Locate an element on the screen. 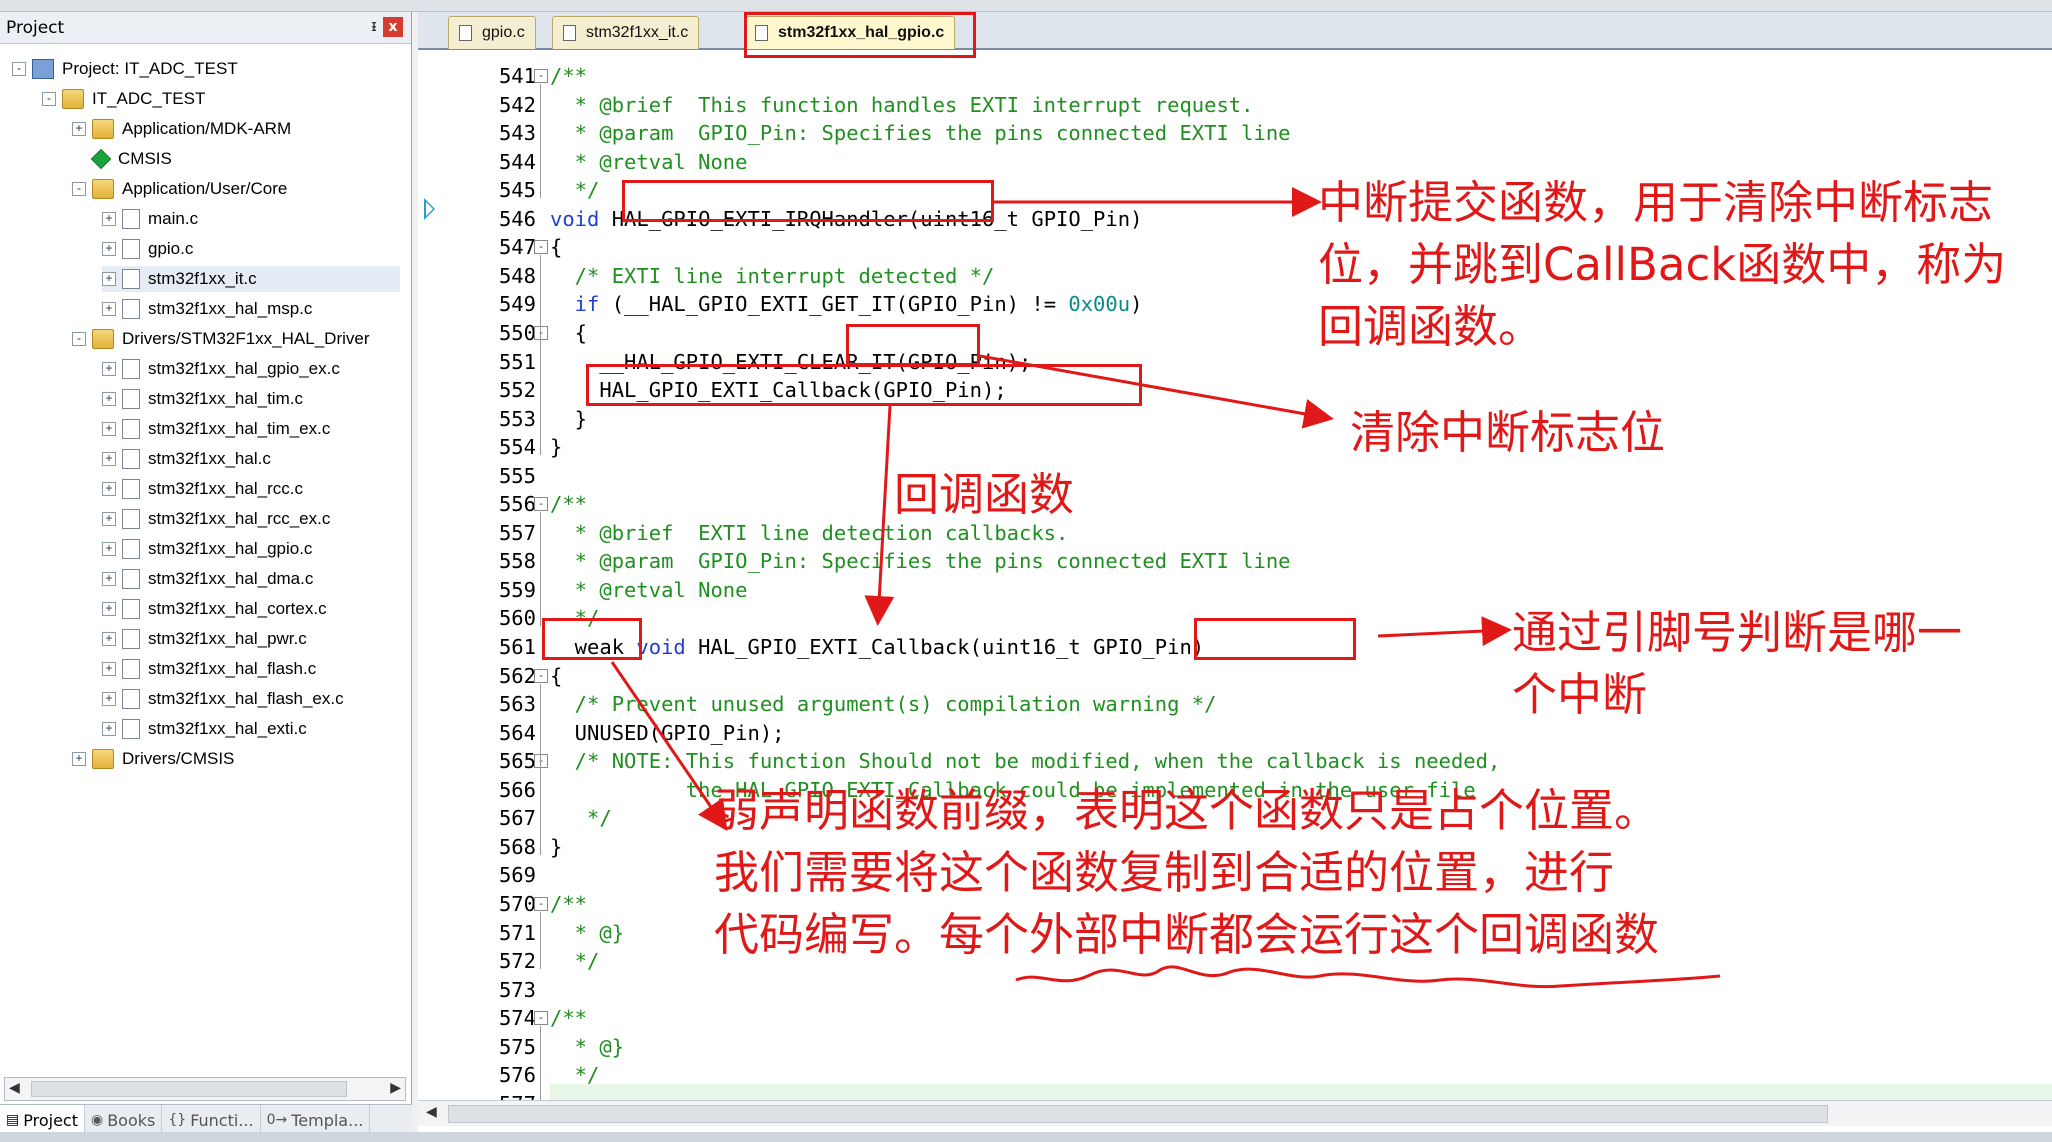 Image resolution: width=2052 pixels, height=1142 pixels. tree-item: + stm32f1xx_hal_tim.c is located at coordinates (202, 399).